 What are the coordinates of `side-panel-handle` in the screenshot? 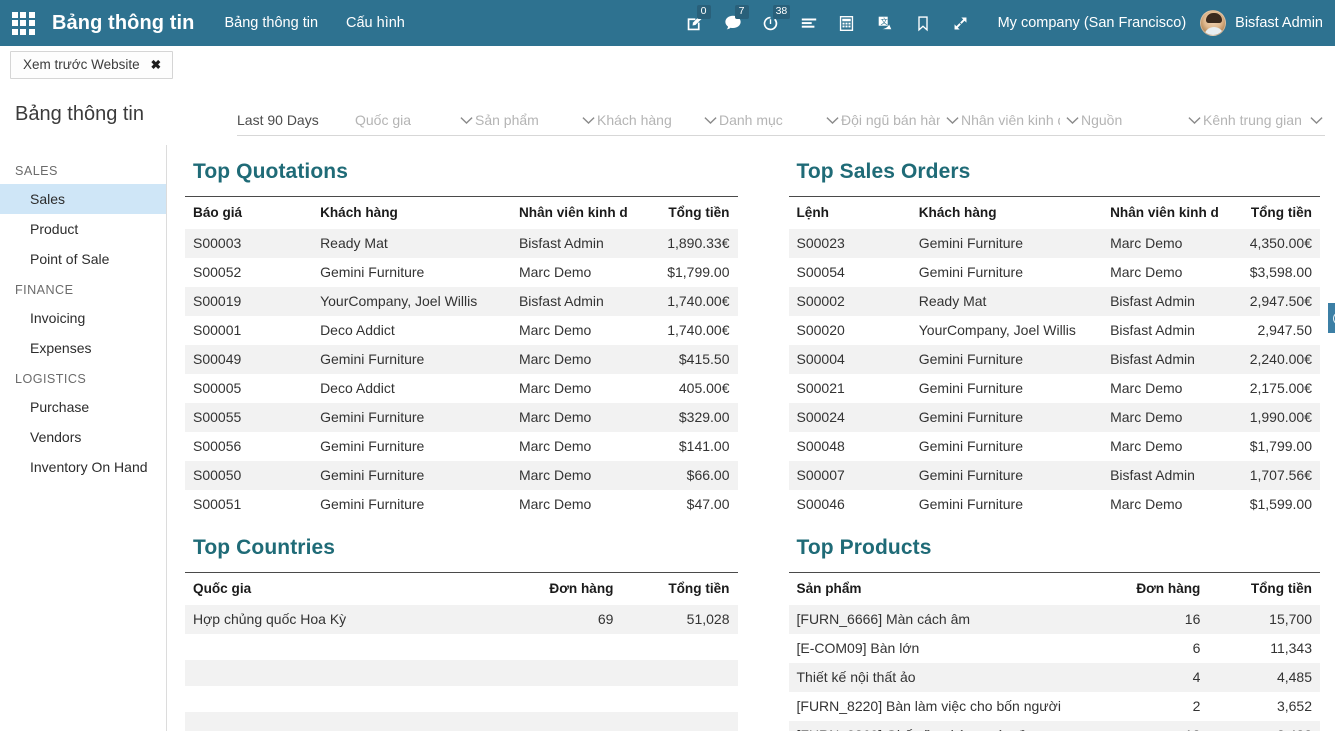 It's located at (1331, 318).